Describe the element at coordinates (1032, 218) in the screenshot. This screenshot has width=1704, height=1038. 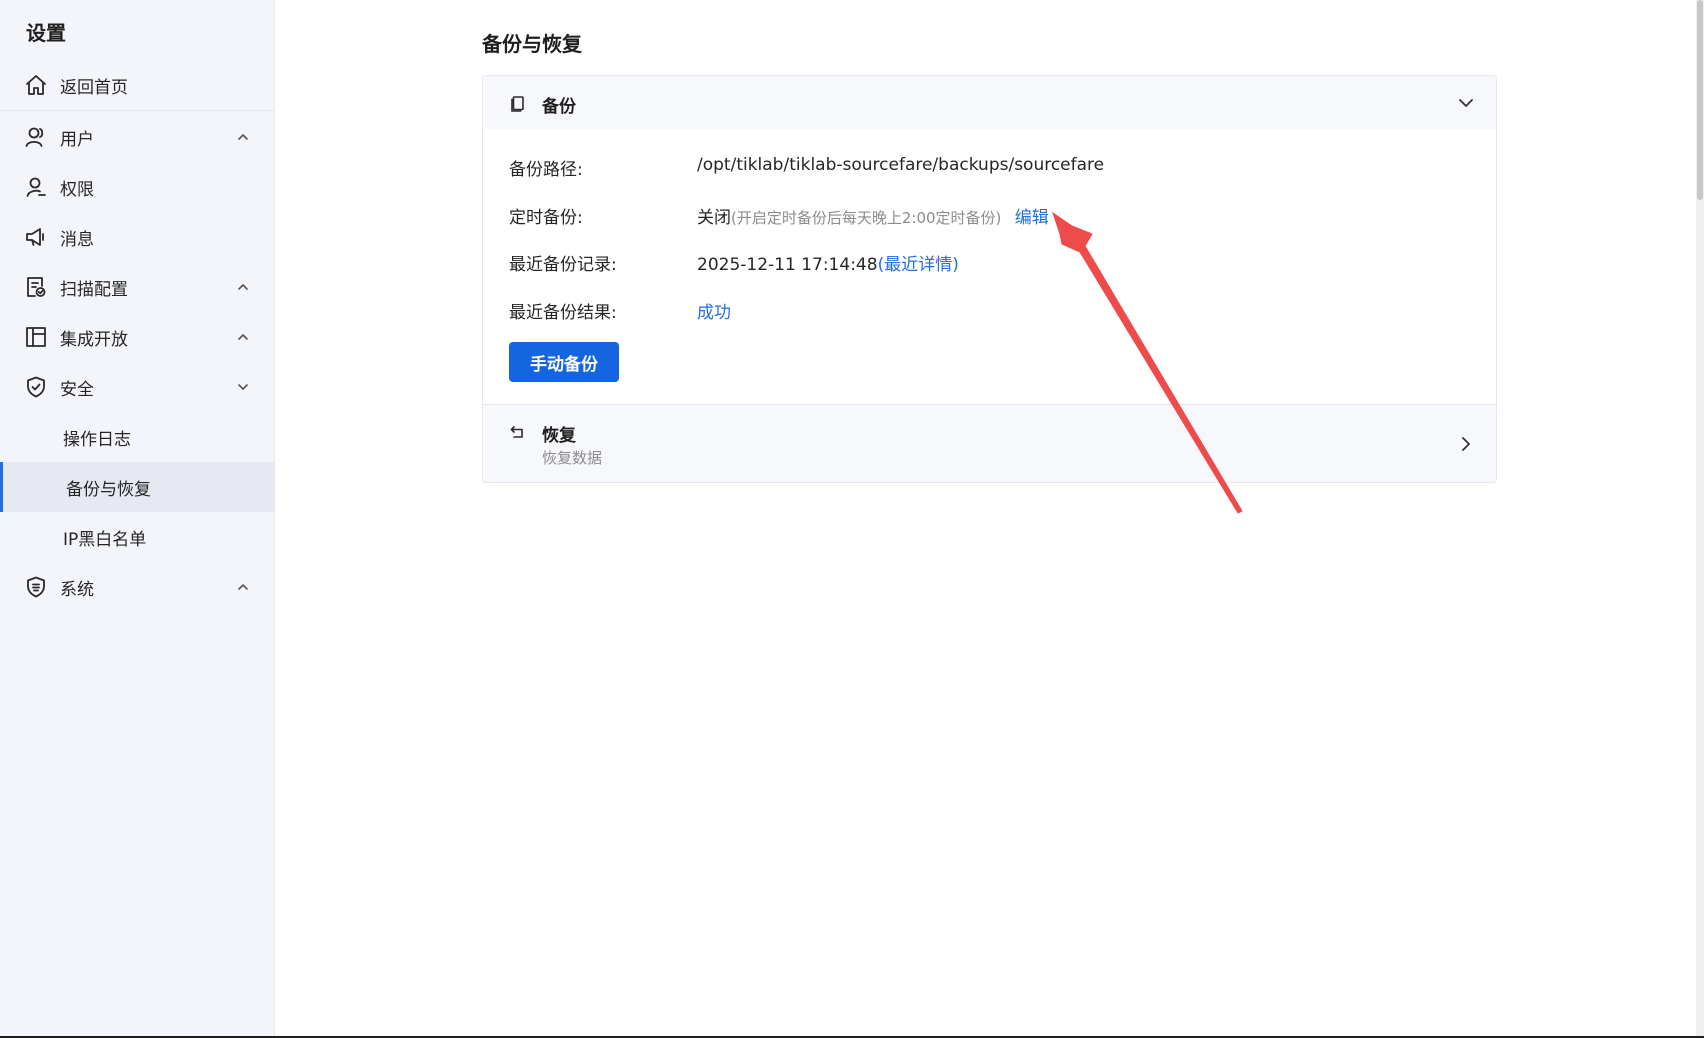
I see `schedule-edit-link: 编辑` at that location.